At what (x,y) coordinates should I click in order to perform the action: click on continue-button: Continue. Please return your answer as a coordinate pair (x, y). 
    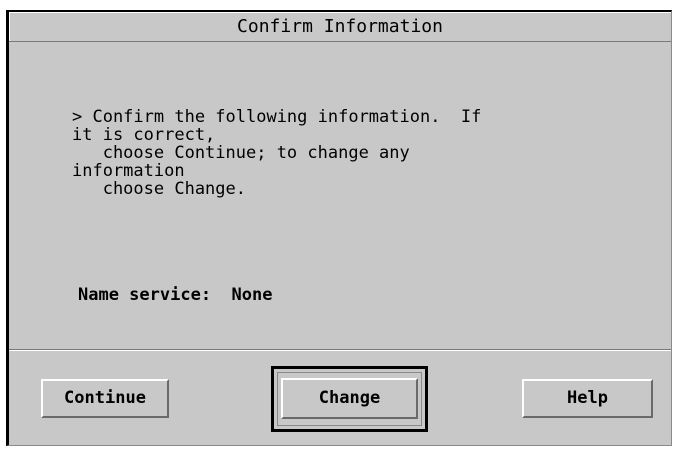
    Looking at the image, I should click on (105, 398).